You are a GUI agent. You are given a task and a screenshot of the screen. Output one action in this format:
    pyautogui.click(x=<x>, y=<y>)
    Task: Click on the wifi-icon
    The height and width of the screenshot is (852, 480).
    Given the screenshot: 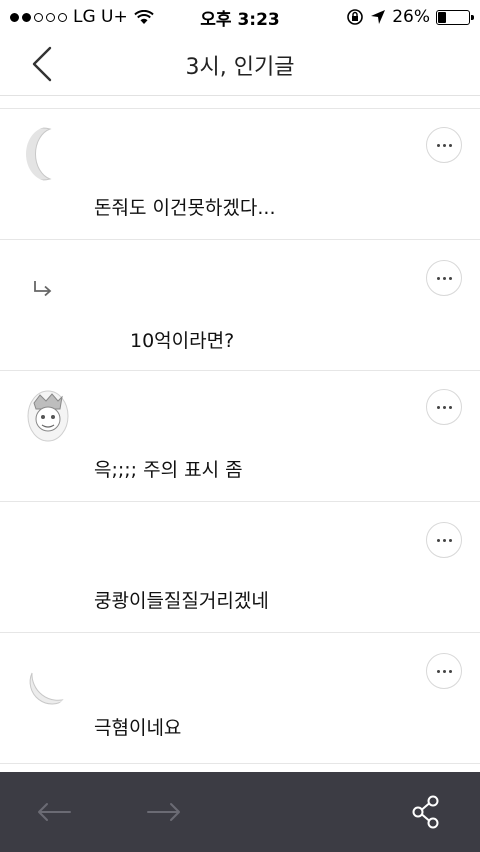 What is the action you would take?
    pyautogui.click(x=144, y=16)
    